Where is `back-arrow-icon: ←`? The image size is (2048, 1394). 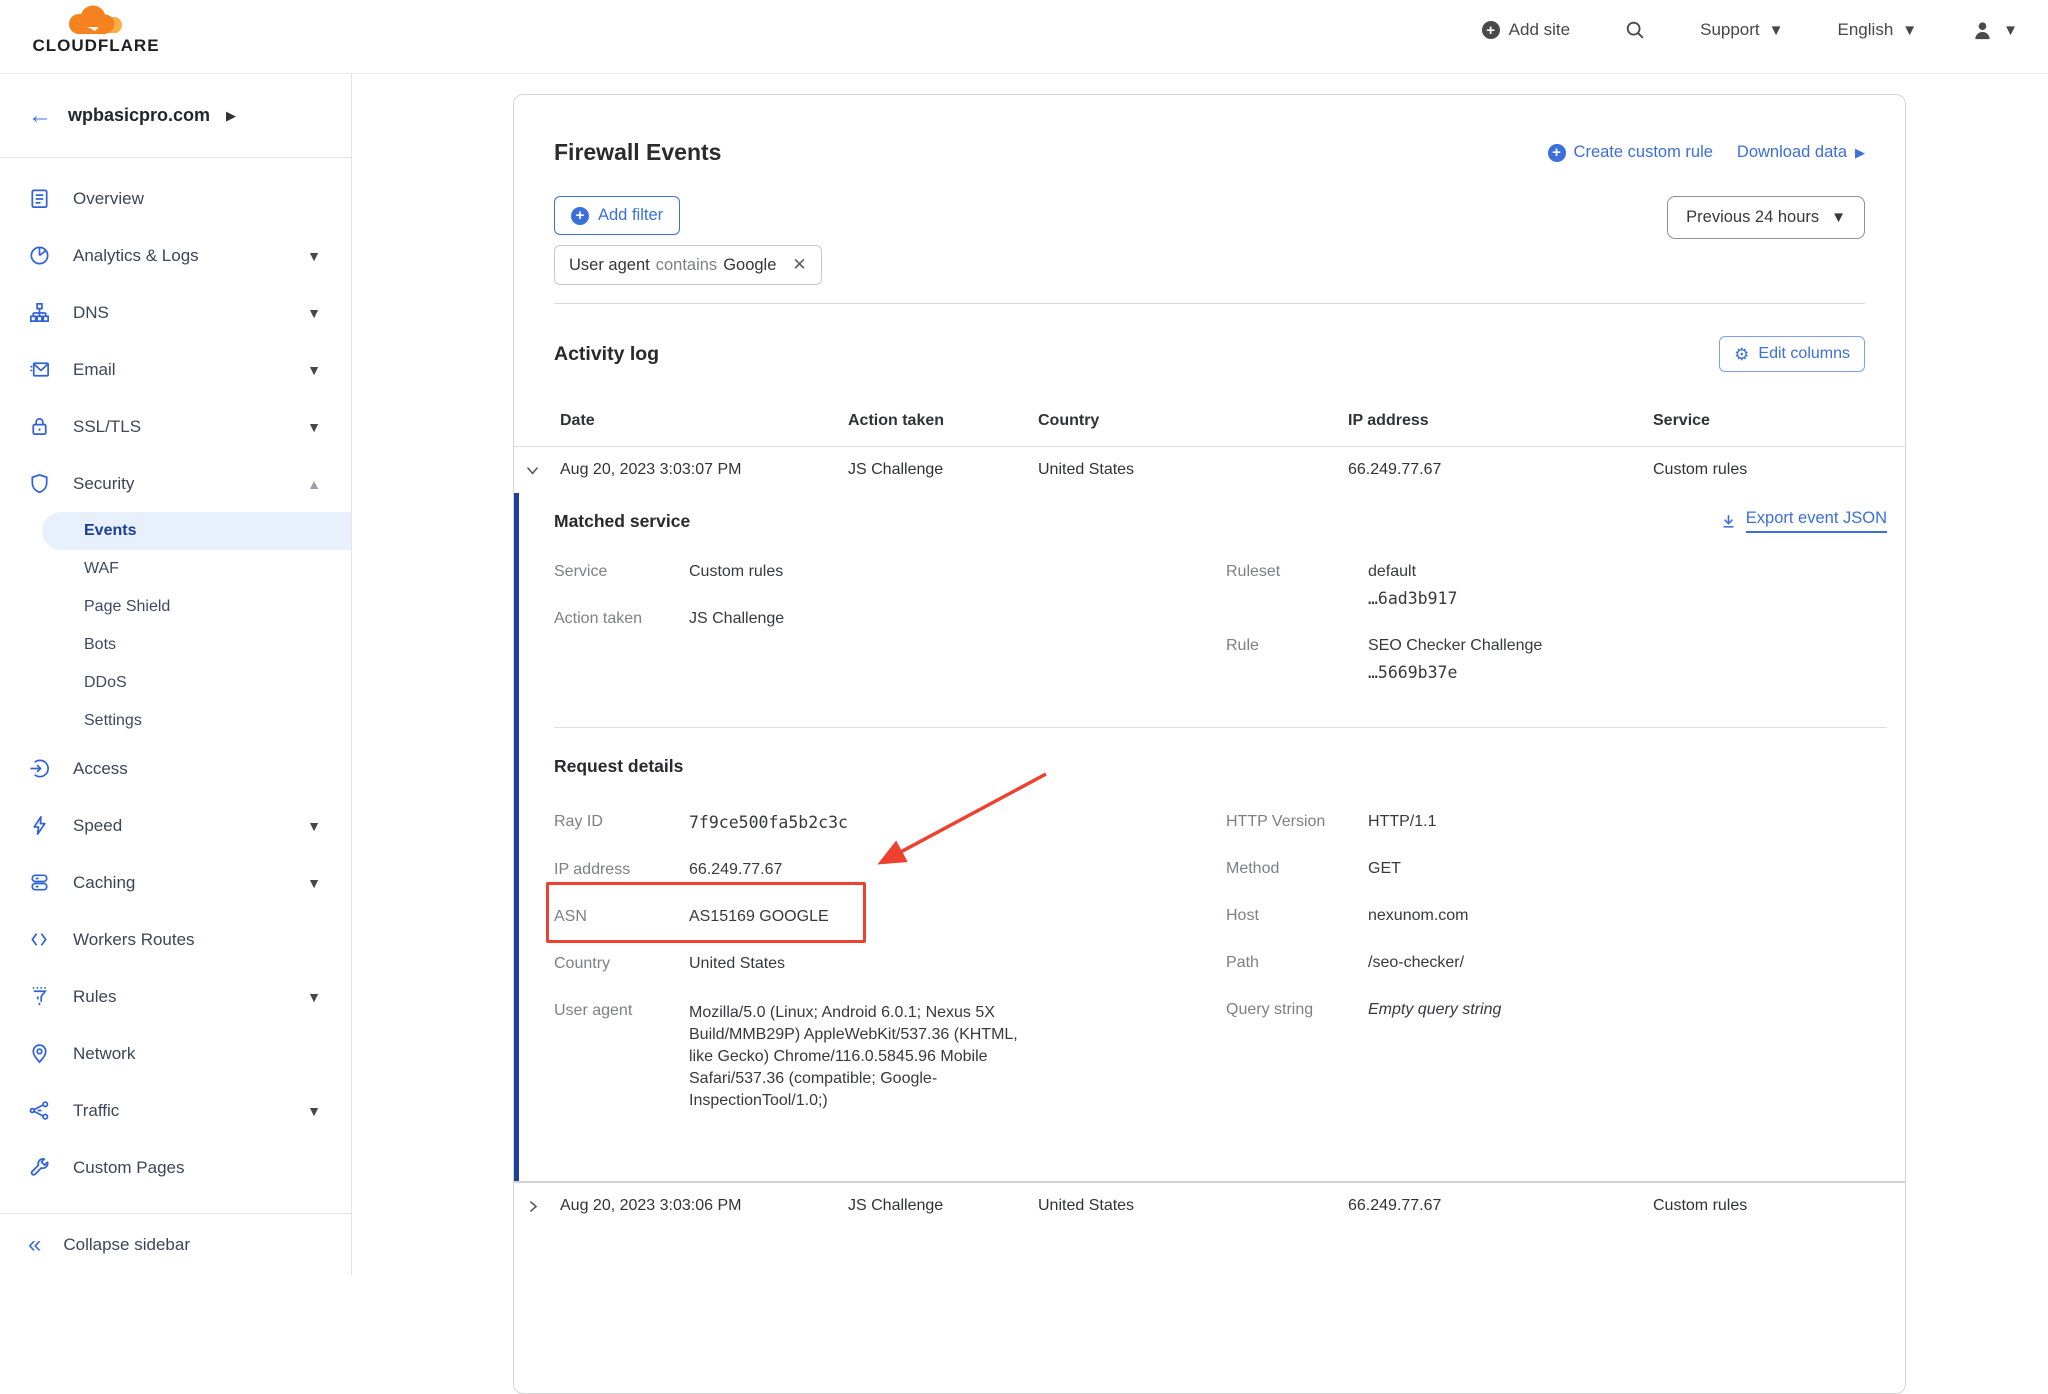
back-arrow-icon: ← is located at coordinates (40, 115).